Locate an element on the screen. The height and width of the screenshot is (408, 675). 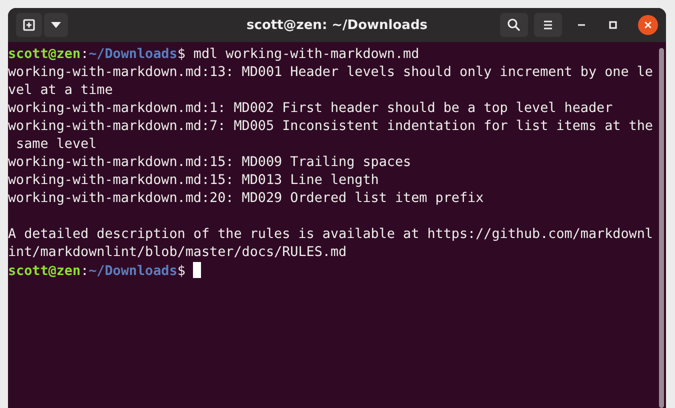
output-line: working-with-markdown.md:13: MD001 Header levels should only increment by one le is located at coordinates (330, 73).